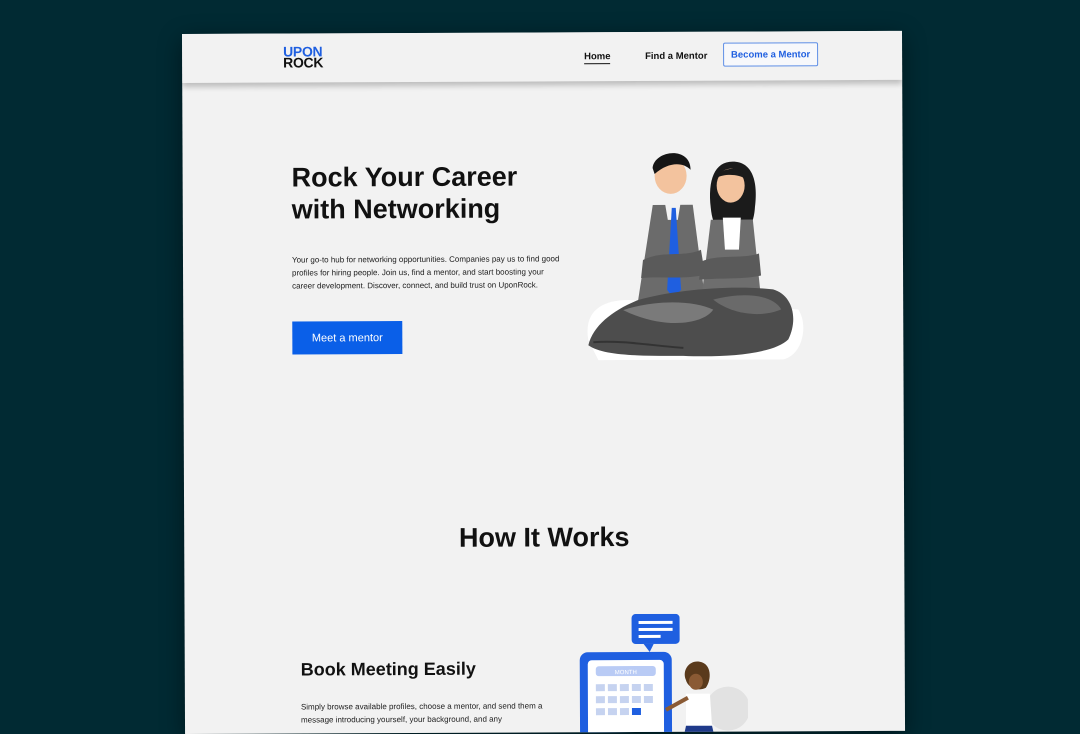 The height and width of the screenshot is (734, 1080). I want to click on how-it-works-title: How It Works, so click(544, 537).